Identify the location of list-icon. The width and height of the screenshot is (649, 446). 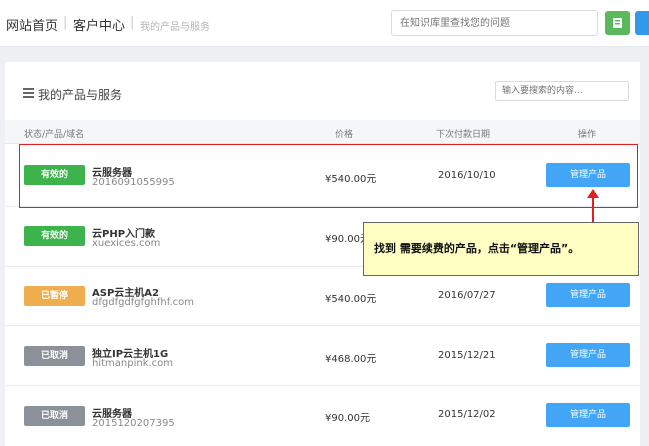
(28, 93).